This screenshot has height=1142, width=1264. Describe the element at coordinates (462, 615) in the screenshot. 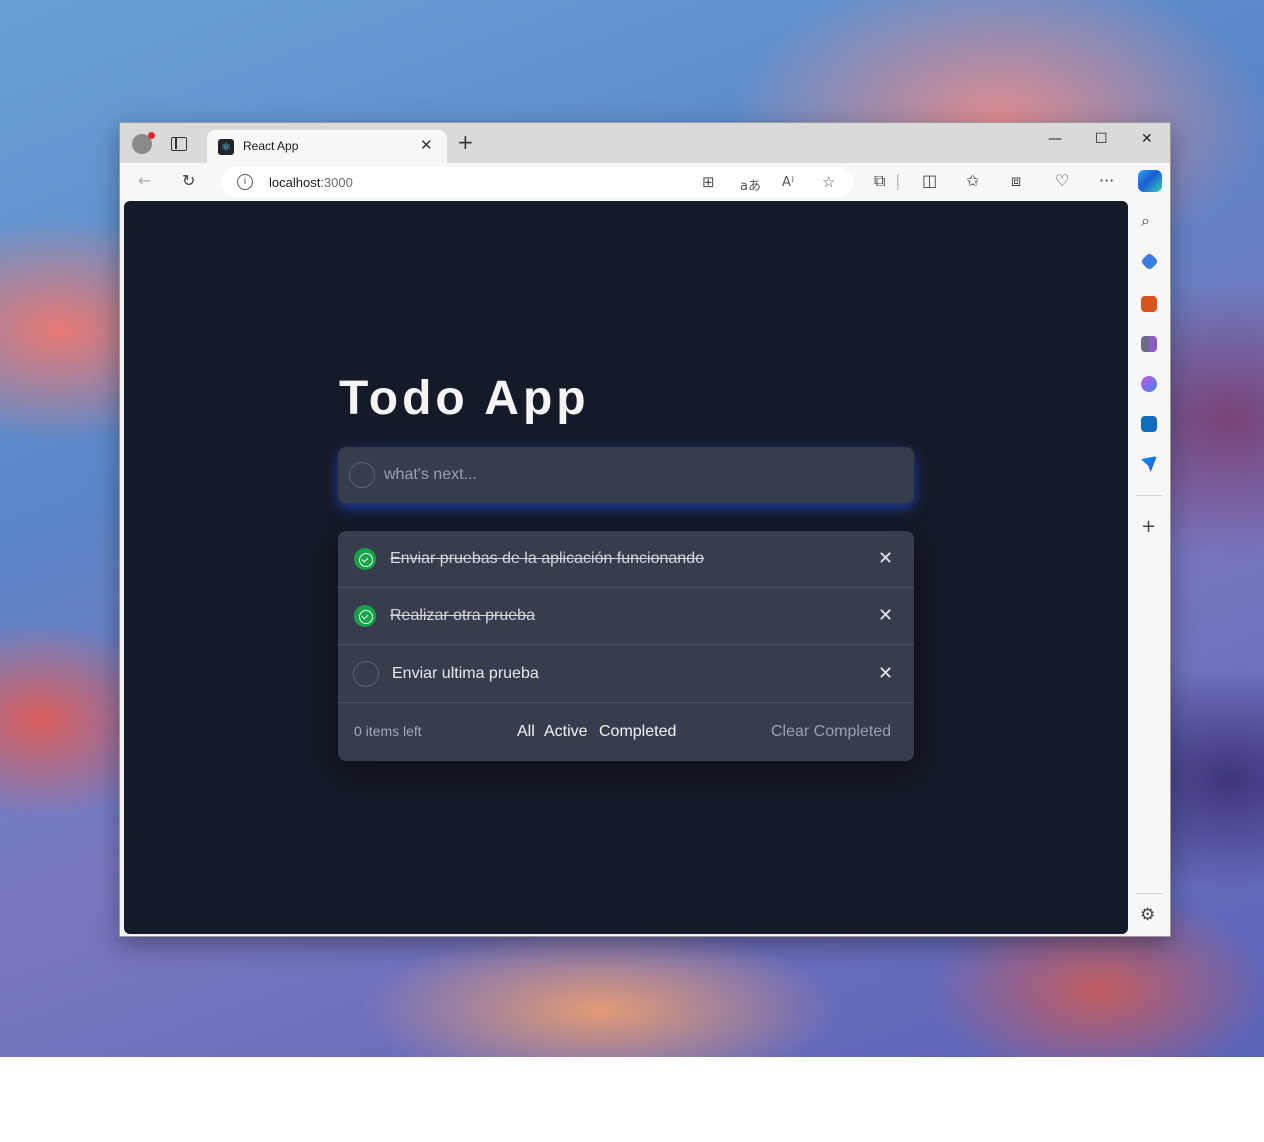

I see `todo-text: Realizar otra prueba` at that location.